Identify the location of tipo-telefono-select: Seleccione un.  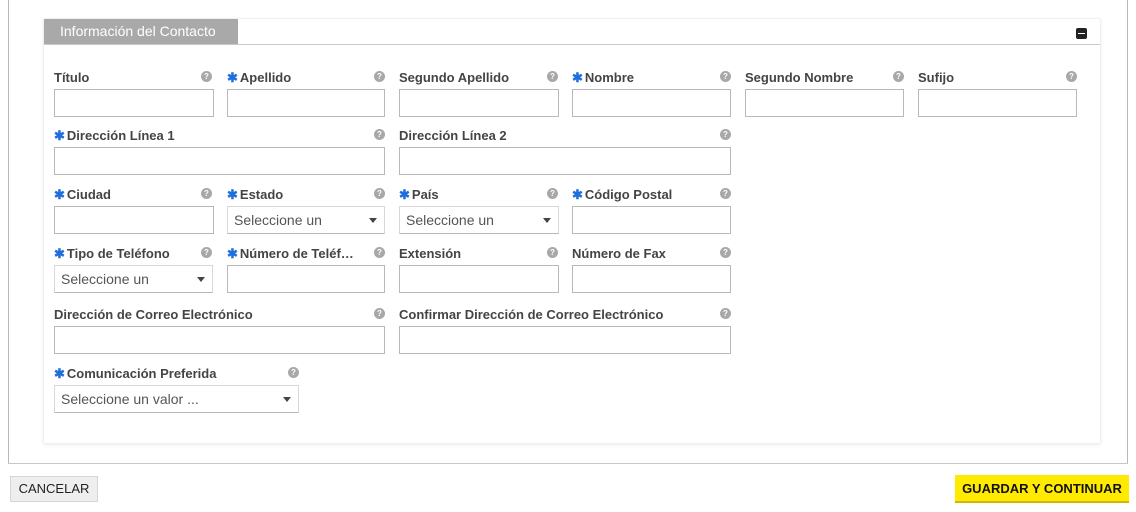
(133, 279).